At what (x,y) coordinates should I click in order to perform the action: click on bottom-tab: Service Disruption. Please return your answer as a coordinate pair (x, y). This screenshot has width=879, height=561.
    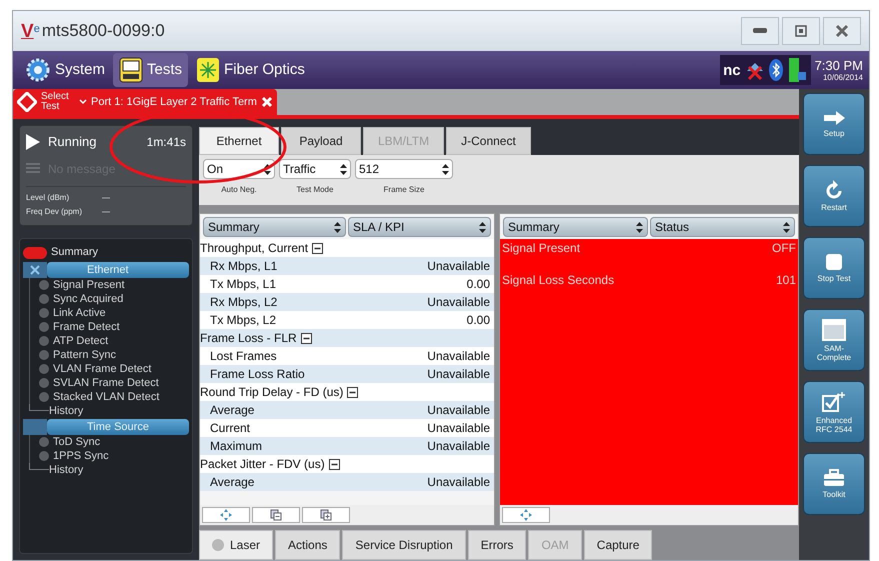
    Looking at the image, I should click on (404, 545).